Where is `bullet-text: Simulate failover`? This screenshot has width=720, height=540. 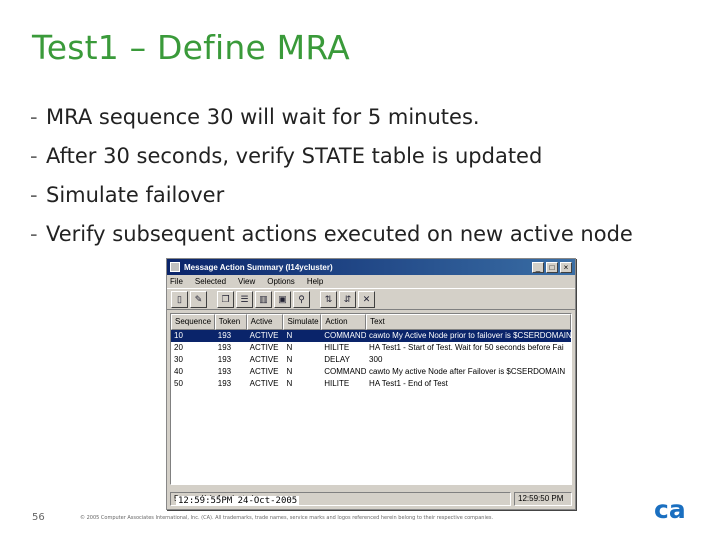 bullet-text: Simulate failover is located at coordinates (135, 195).